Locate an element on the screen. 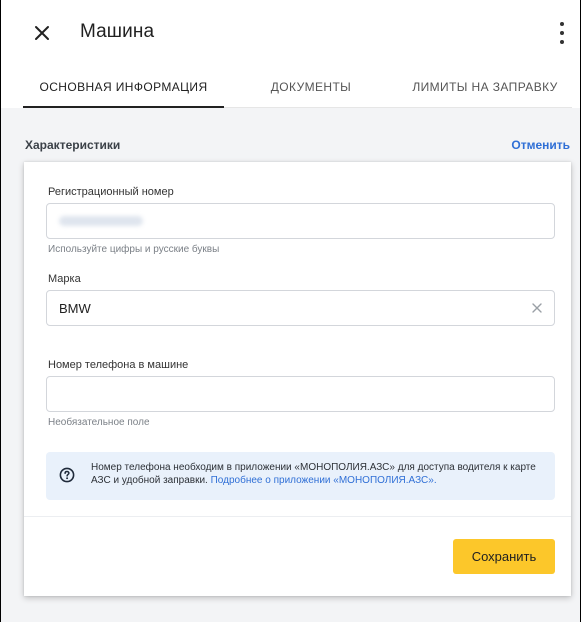  close-icon is located at coordinates (42, 33).